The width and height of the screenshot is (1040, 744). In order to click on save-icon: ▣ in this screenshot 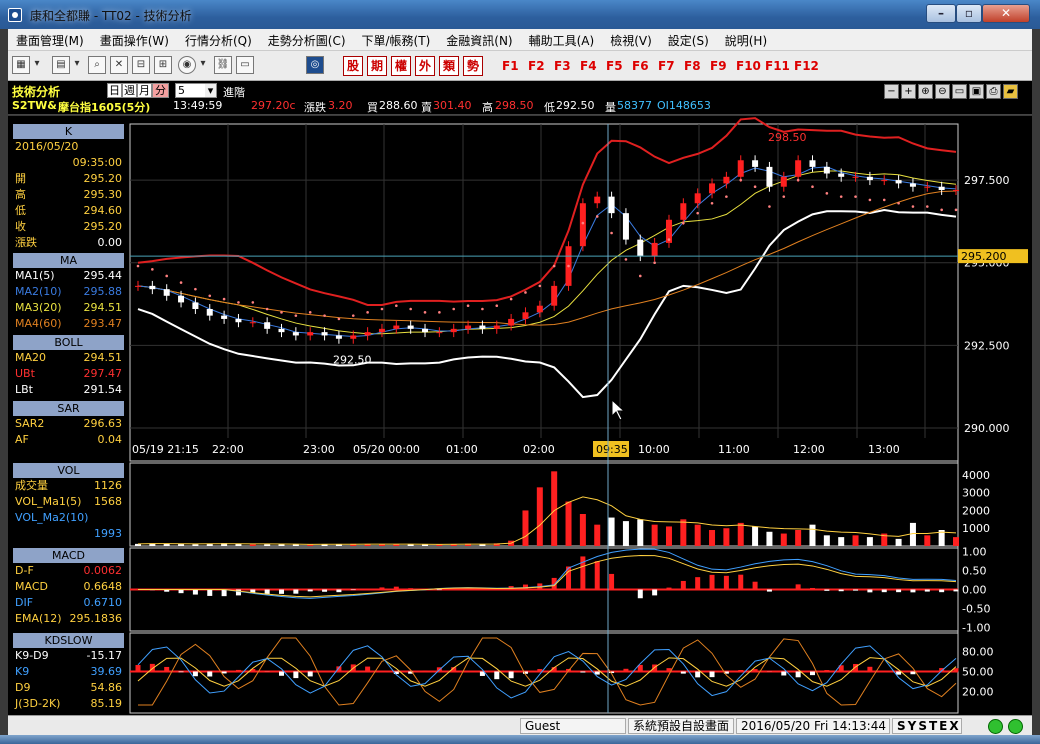, I will do `click(976, 91)`.